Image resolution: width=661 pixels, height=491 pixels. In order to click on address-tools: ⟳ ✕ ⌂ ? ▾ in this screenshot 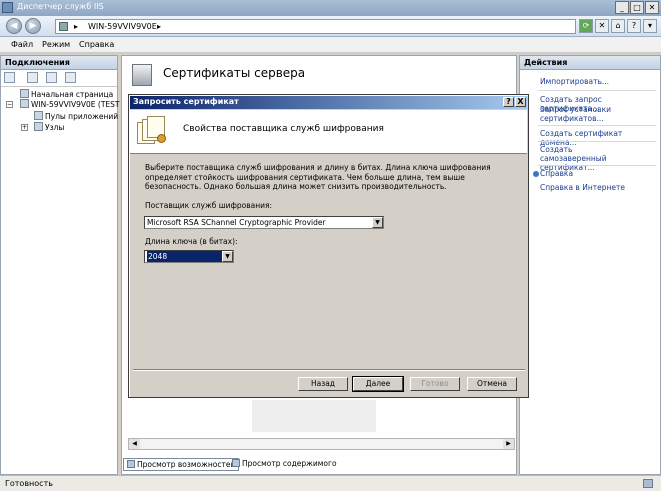, I will do `click(618, 26)`.